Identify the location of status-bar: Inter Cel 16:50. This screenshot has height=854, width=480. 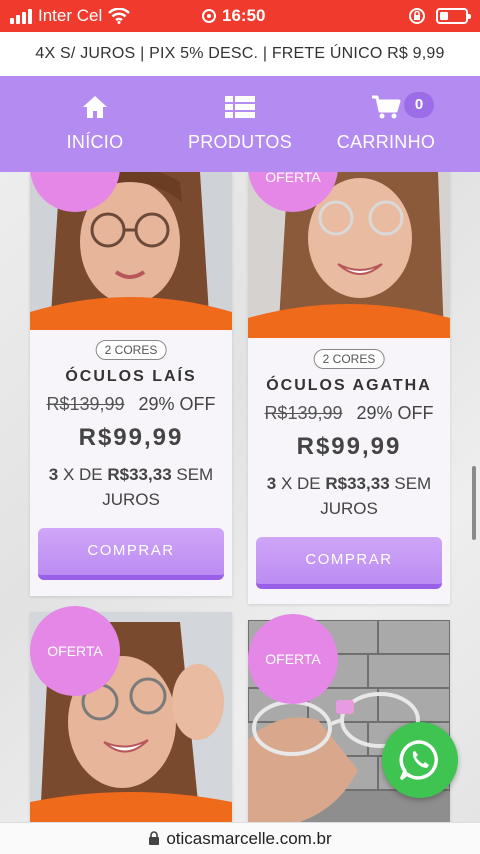
(240, 16).